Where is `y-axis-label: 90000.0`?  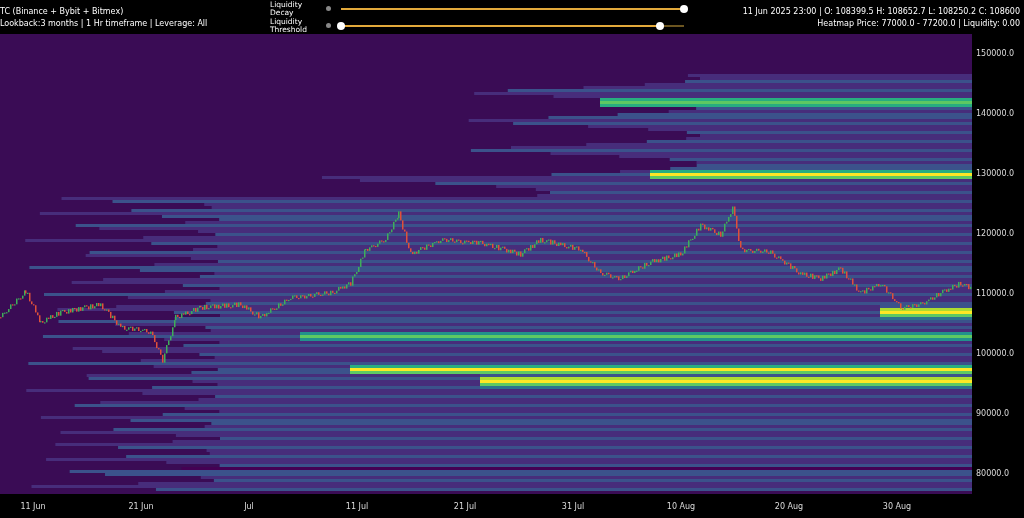 y-axis-label: 90000.0 is located at coordinates (993, 413).